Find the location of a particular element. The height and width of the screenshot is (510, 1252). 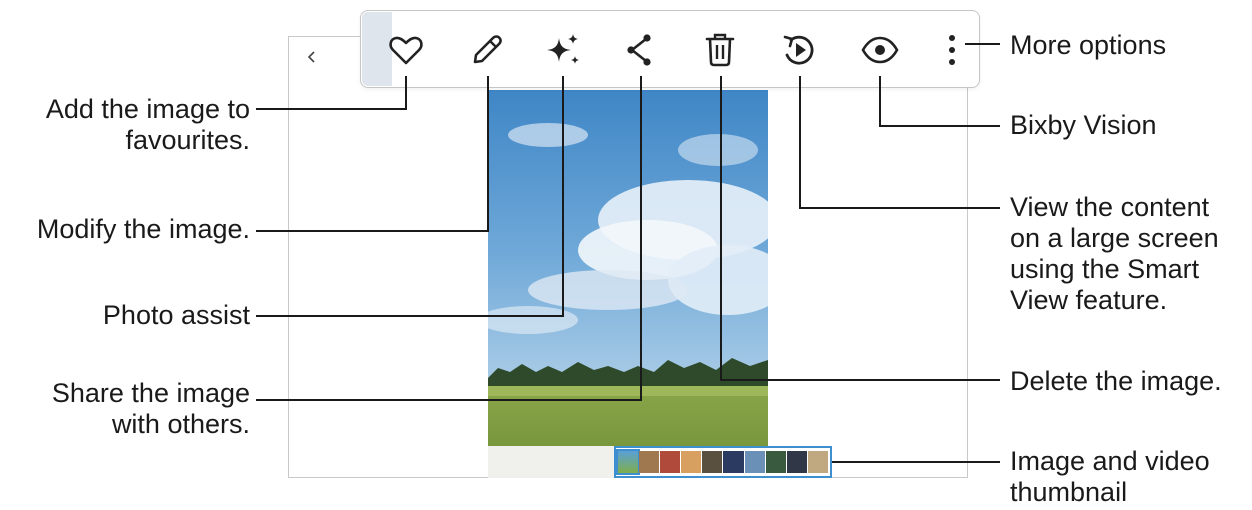

callout-modify: Modify the image. is located at coordinates (143, 229).